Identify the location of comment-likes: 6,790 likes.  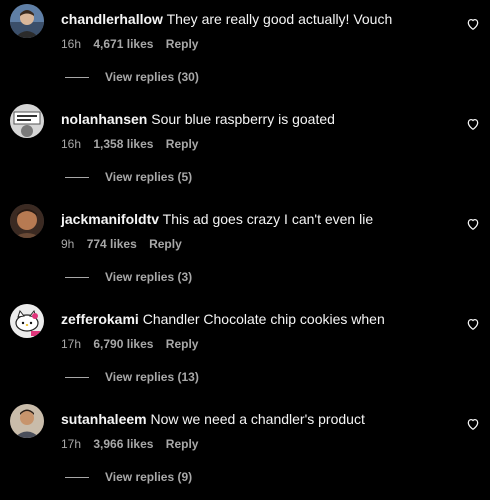
(123, 344).